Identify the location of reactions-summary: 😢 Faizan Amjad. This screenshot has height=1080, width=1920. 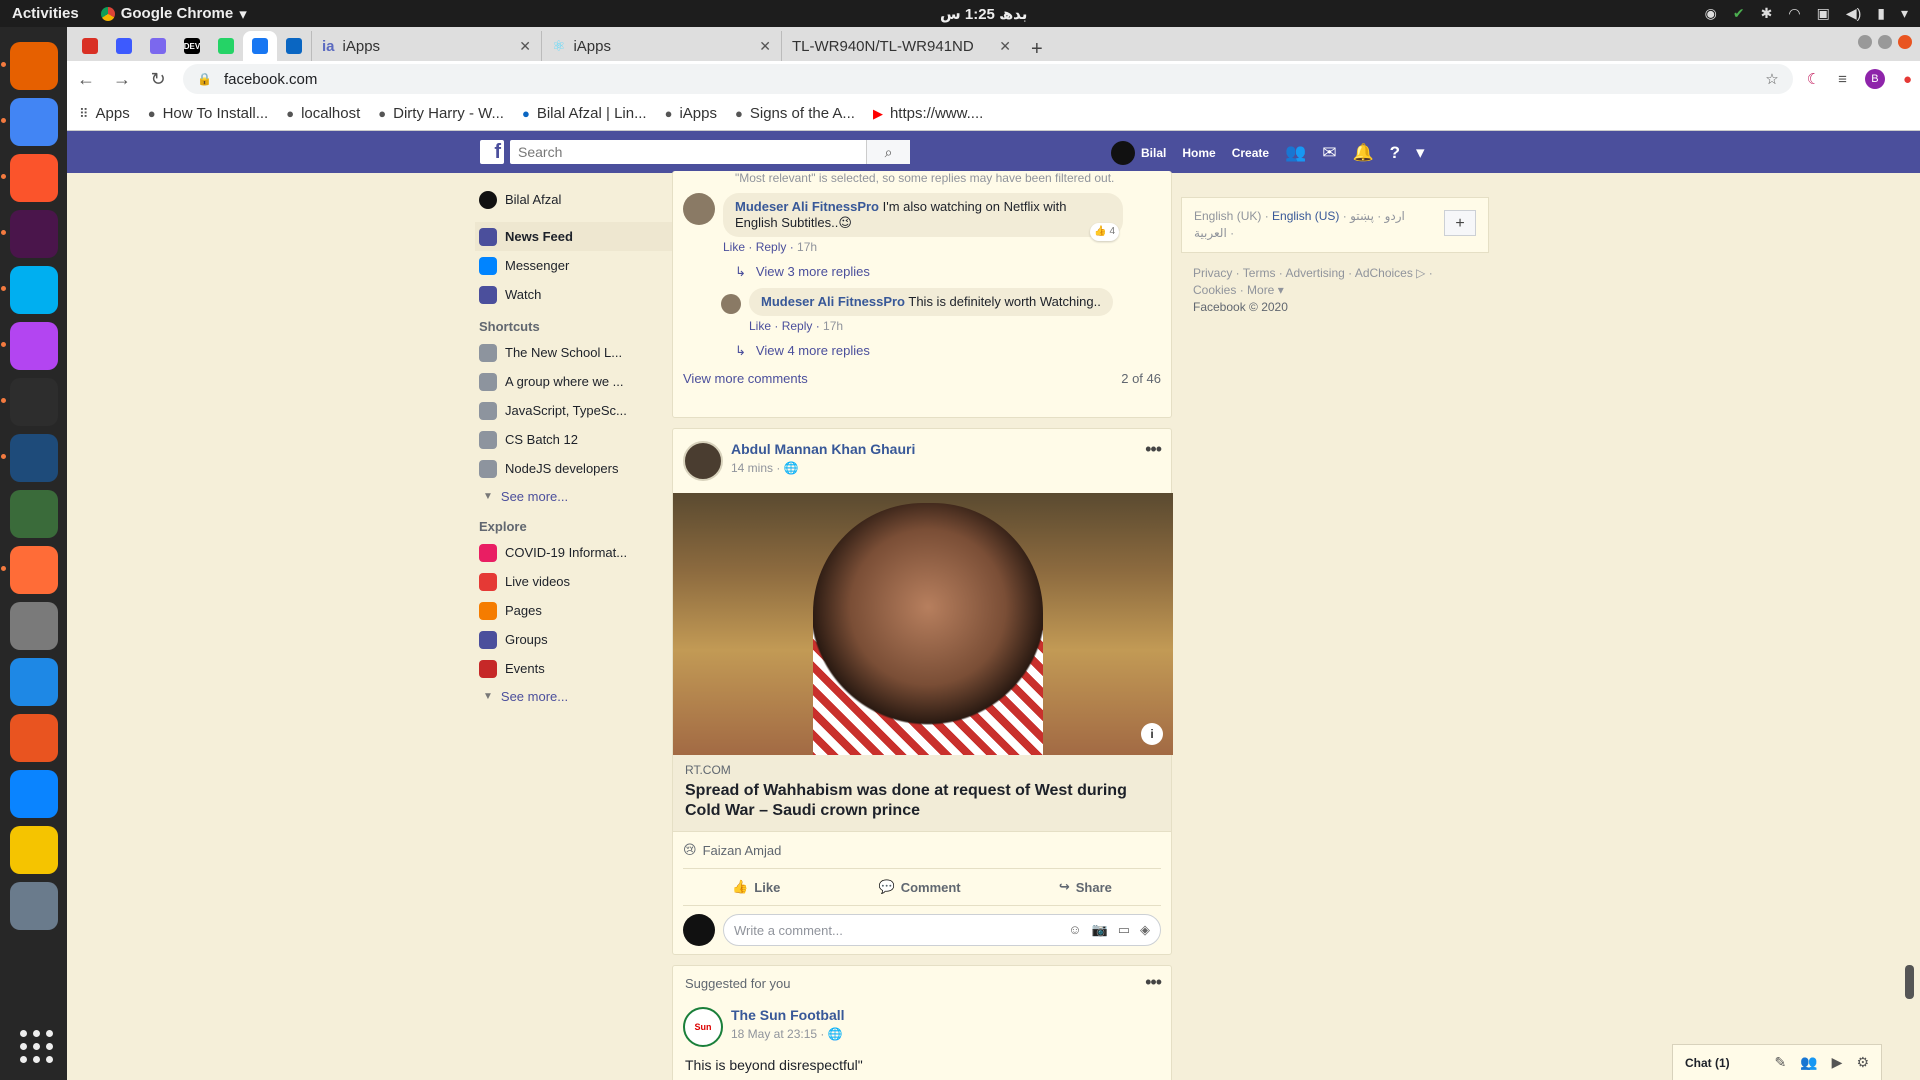
(922, 850).